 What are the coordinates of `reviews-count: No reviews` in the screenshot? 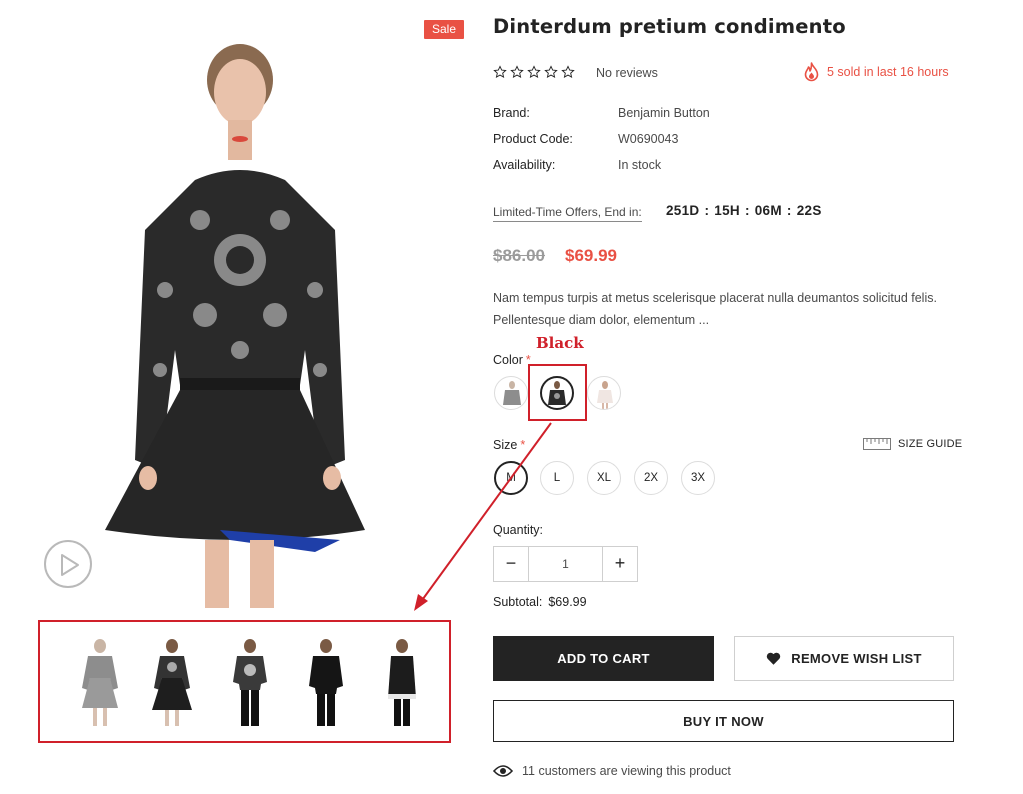 It's located at (627, 73).